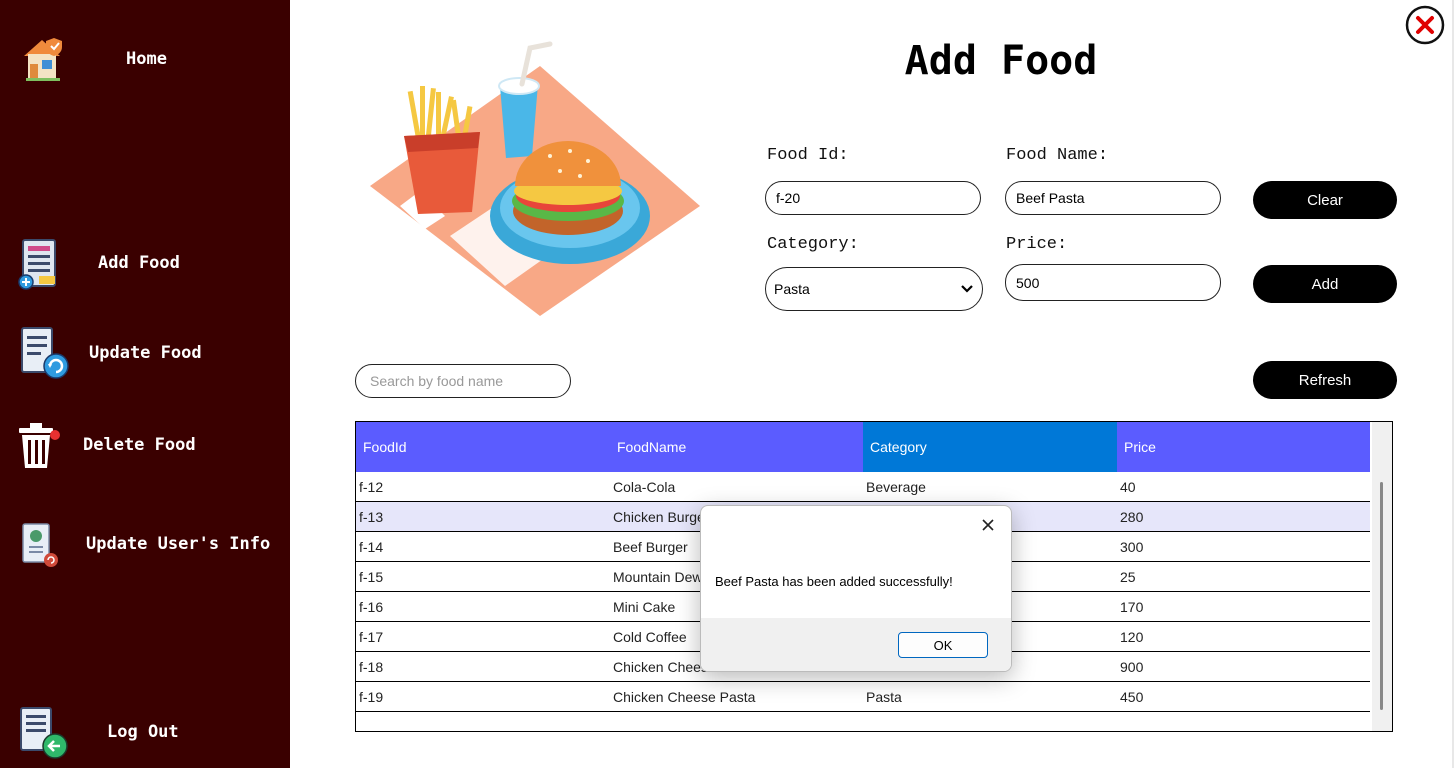  Describe the element at coordinates (1132, 666) in the screenshot. I see `cell-price: 900` at that location.